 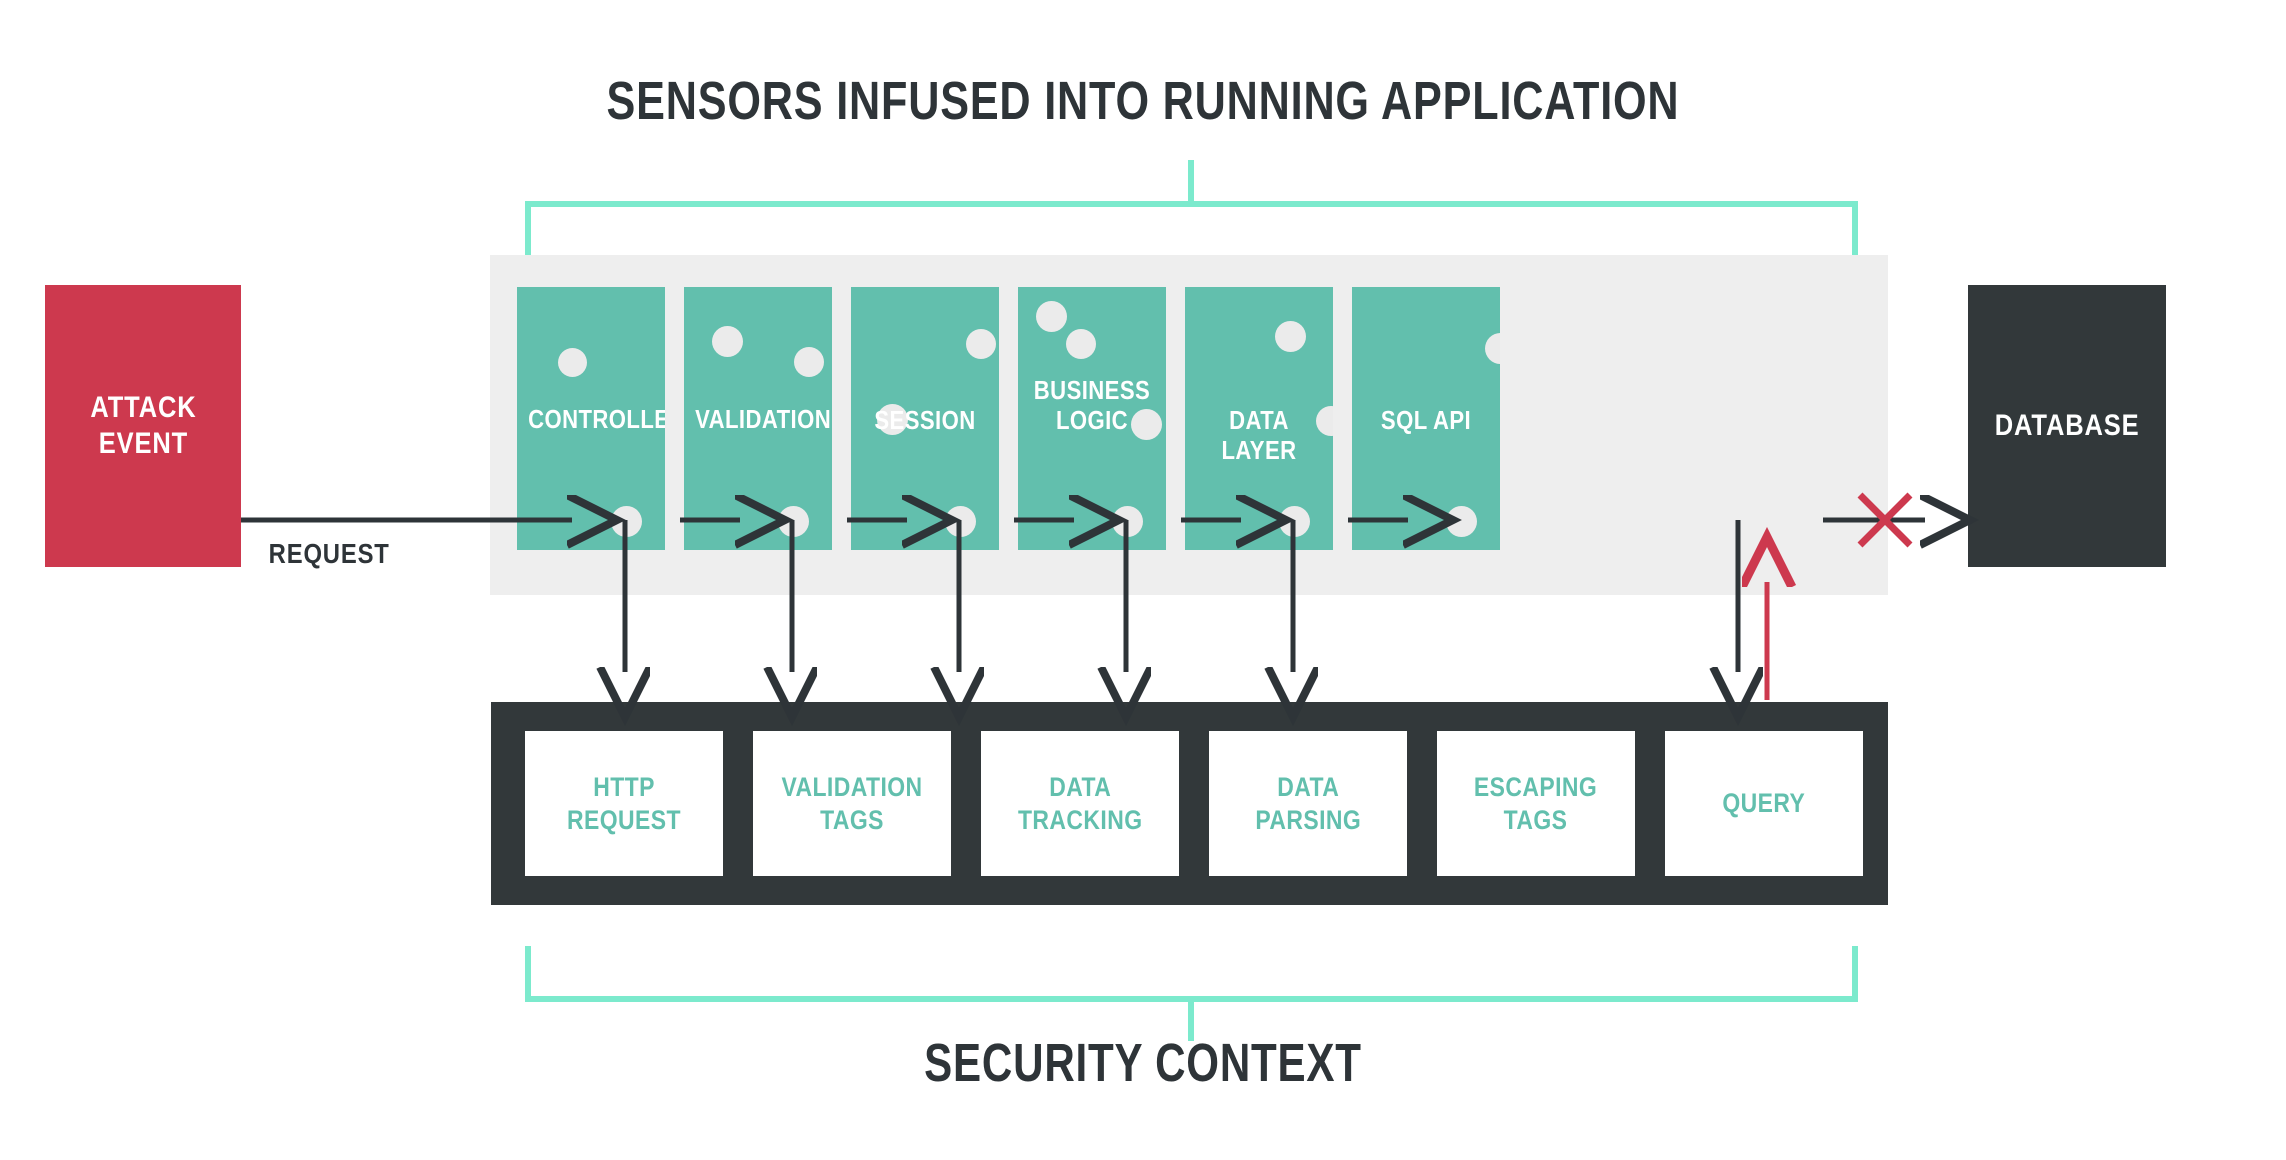 I want to click on stage-label-line: CONTROLLER, so click(x=596, y=419).